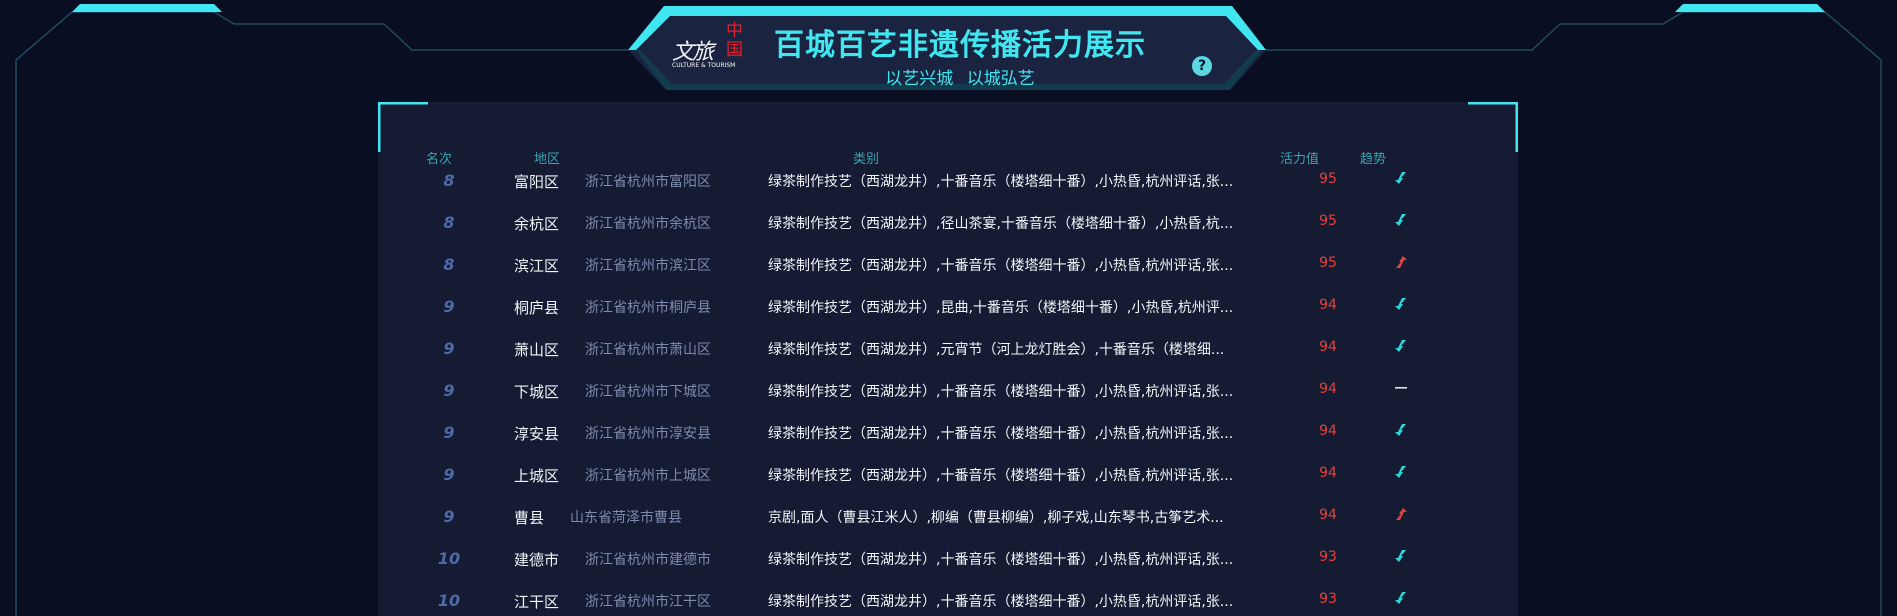 This screenshot has width=1897, height=616. What do you see at coordinates (403, 127) in the screenshot?
I see `panel-corner-left` at bounding box center [403, 127].